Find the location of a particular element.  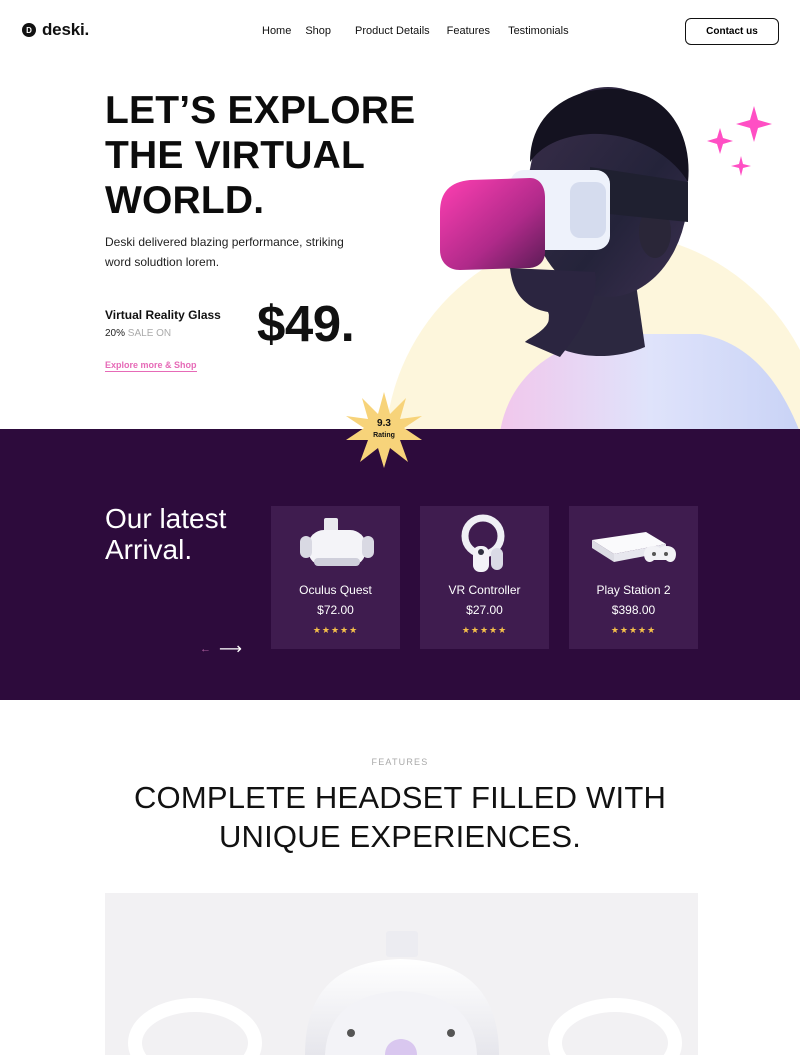

arrow-left-icon: ← is located at coordinates (205, 649).